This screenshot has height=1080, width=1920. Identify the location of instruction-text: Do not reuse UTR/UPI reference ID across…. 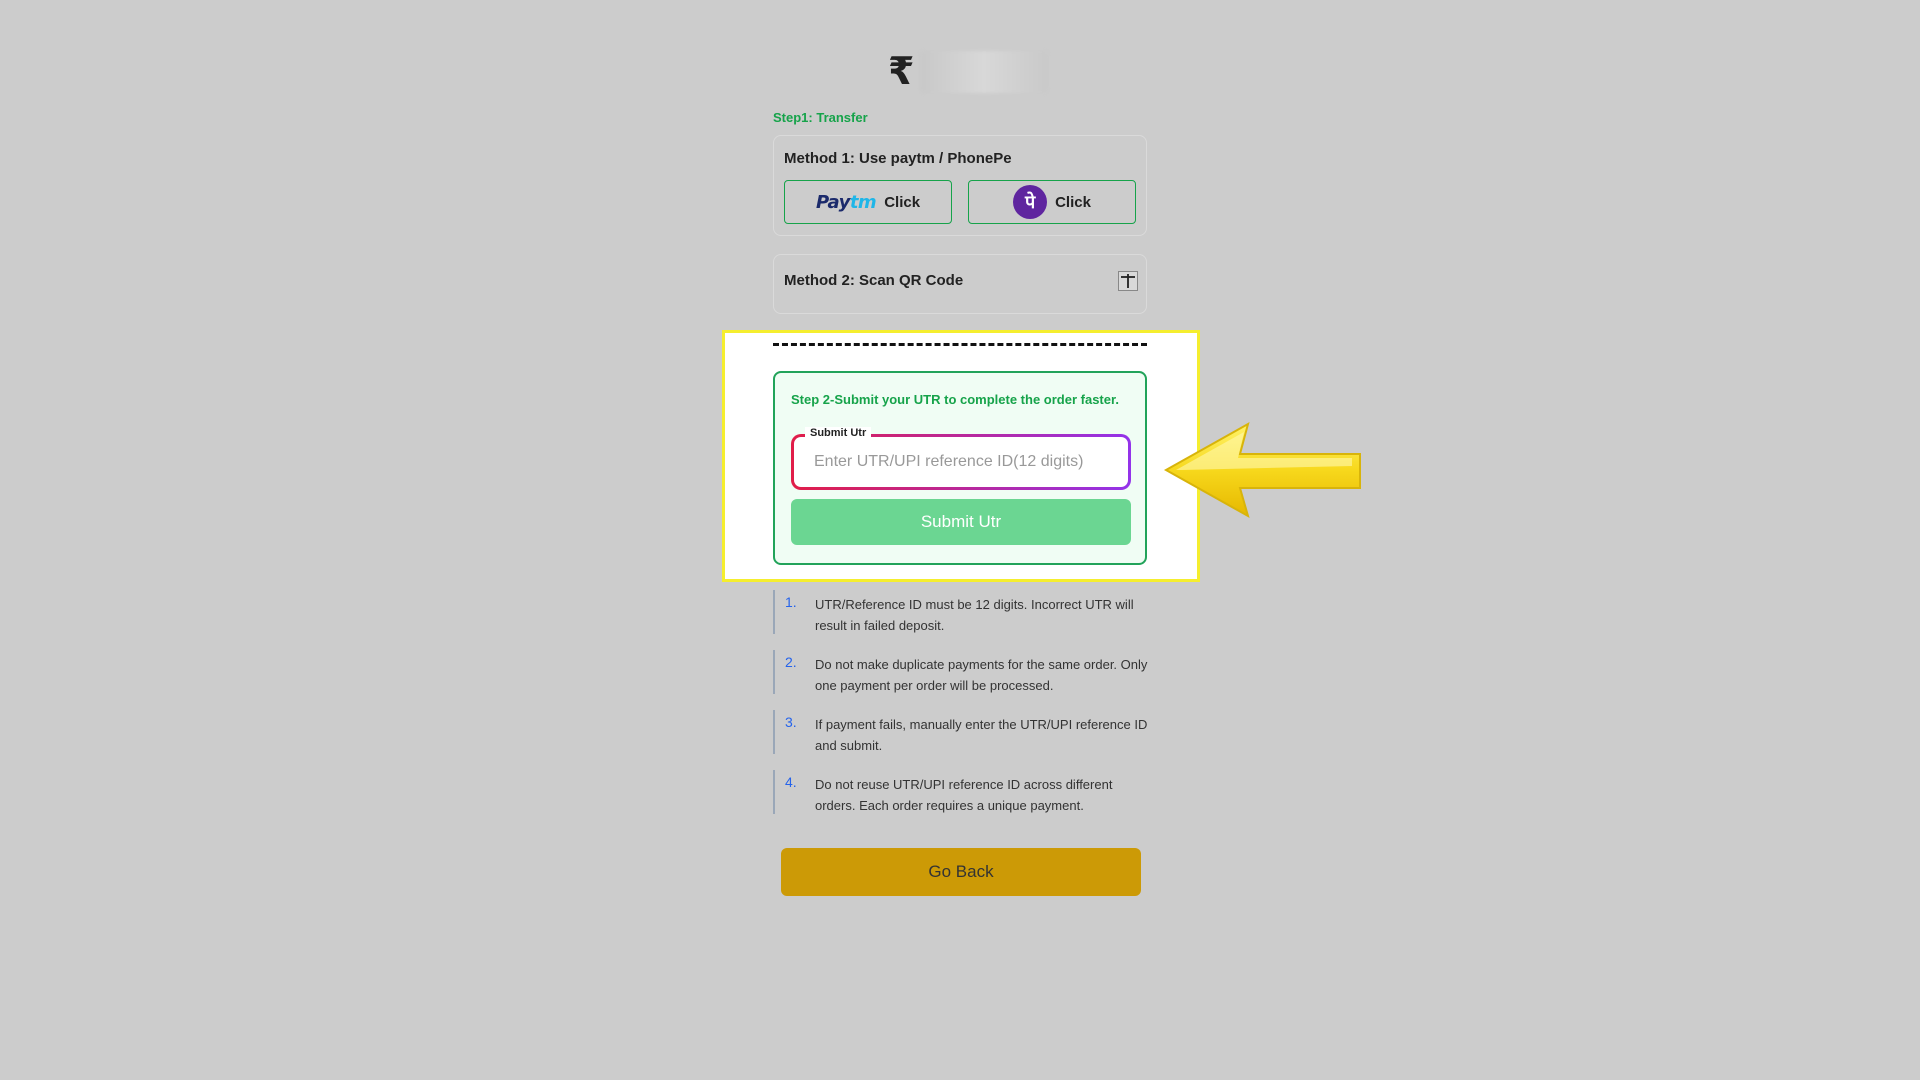
(964, 795).